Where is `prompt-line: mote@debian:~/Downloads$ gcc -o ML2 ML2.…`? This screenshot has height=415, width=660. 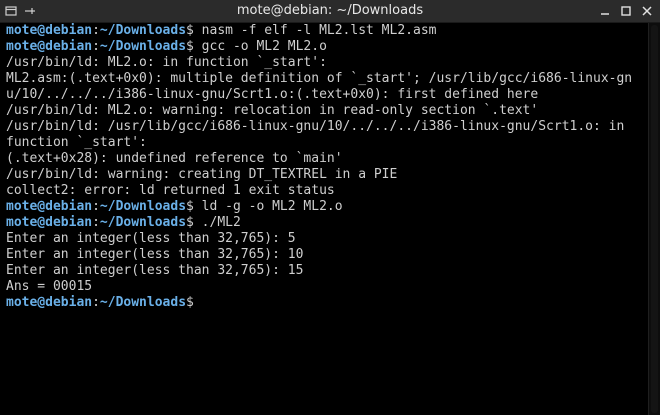 prompt-line: mote@debian:~/Downloads$ gcc -o ML2 ML2.… is located at coordinates (325, 47).